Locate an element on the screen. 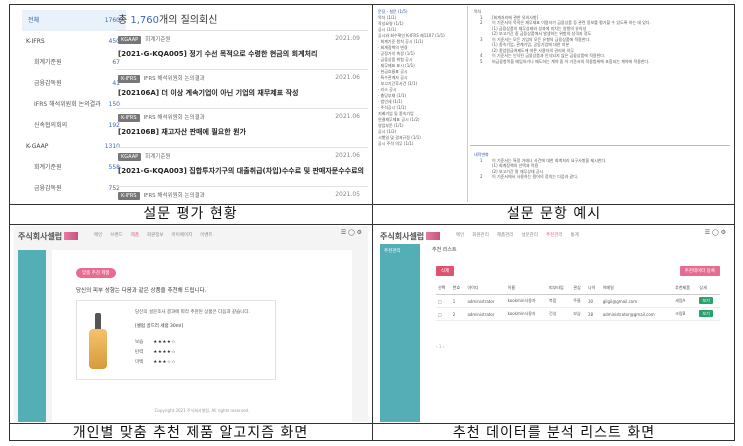 The image size is (743, 446). item-title: [202106B] 재고자산 판매에 필요한 원가 is located at coordinates (242, 132).